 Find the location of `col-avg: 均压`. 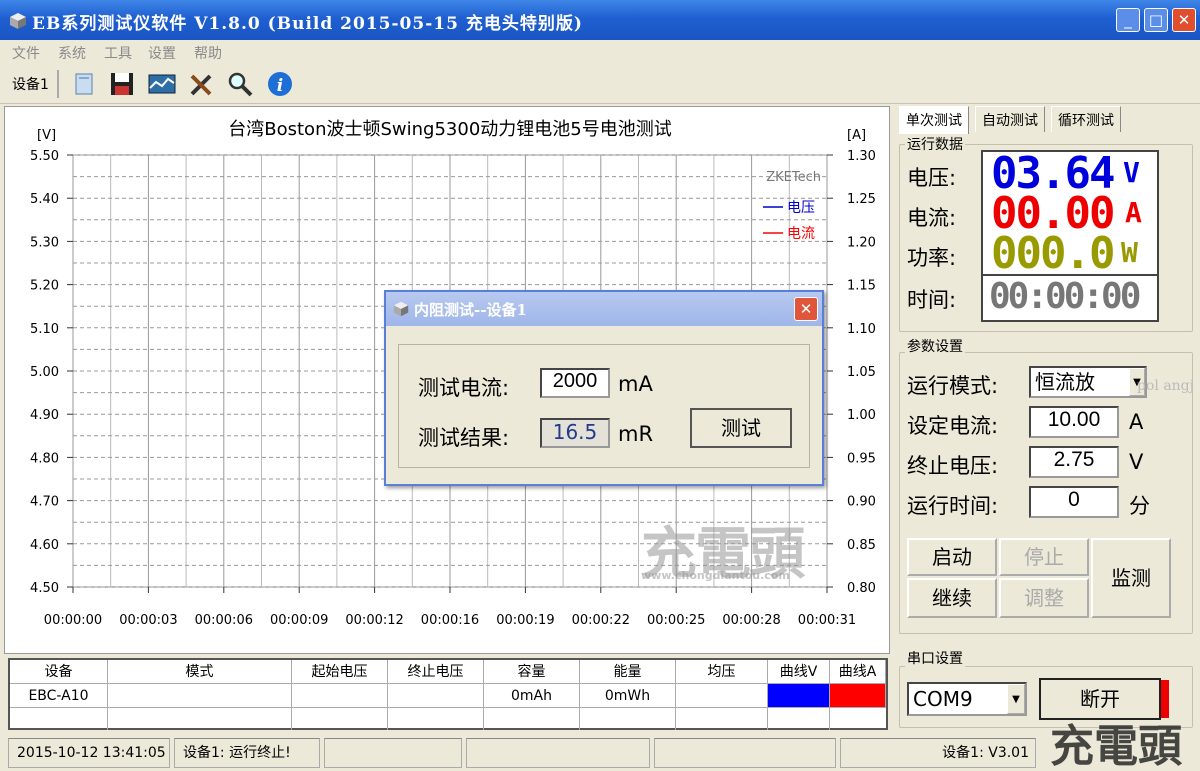

col-avg: 均压 is located at coordinates (722, 672).